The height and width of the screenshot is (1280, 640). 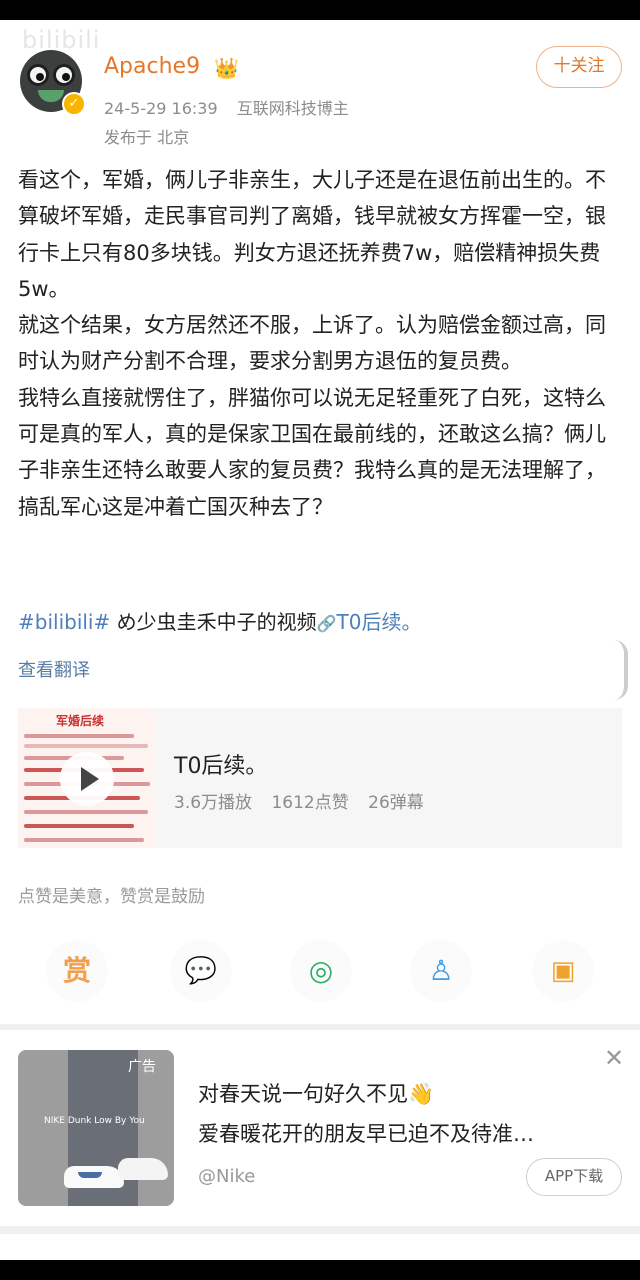 What do you see at coordinates (614, 1058) in the screenshot?
I see `close-icon: ✕` at bounding box center [614, 1058].